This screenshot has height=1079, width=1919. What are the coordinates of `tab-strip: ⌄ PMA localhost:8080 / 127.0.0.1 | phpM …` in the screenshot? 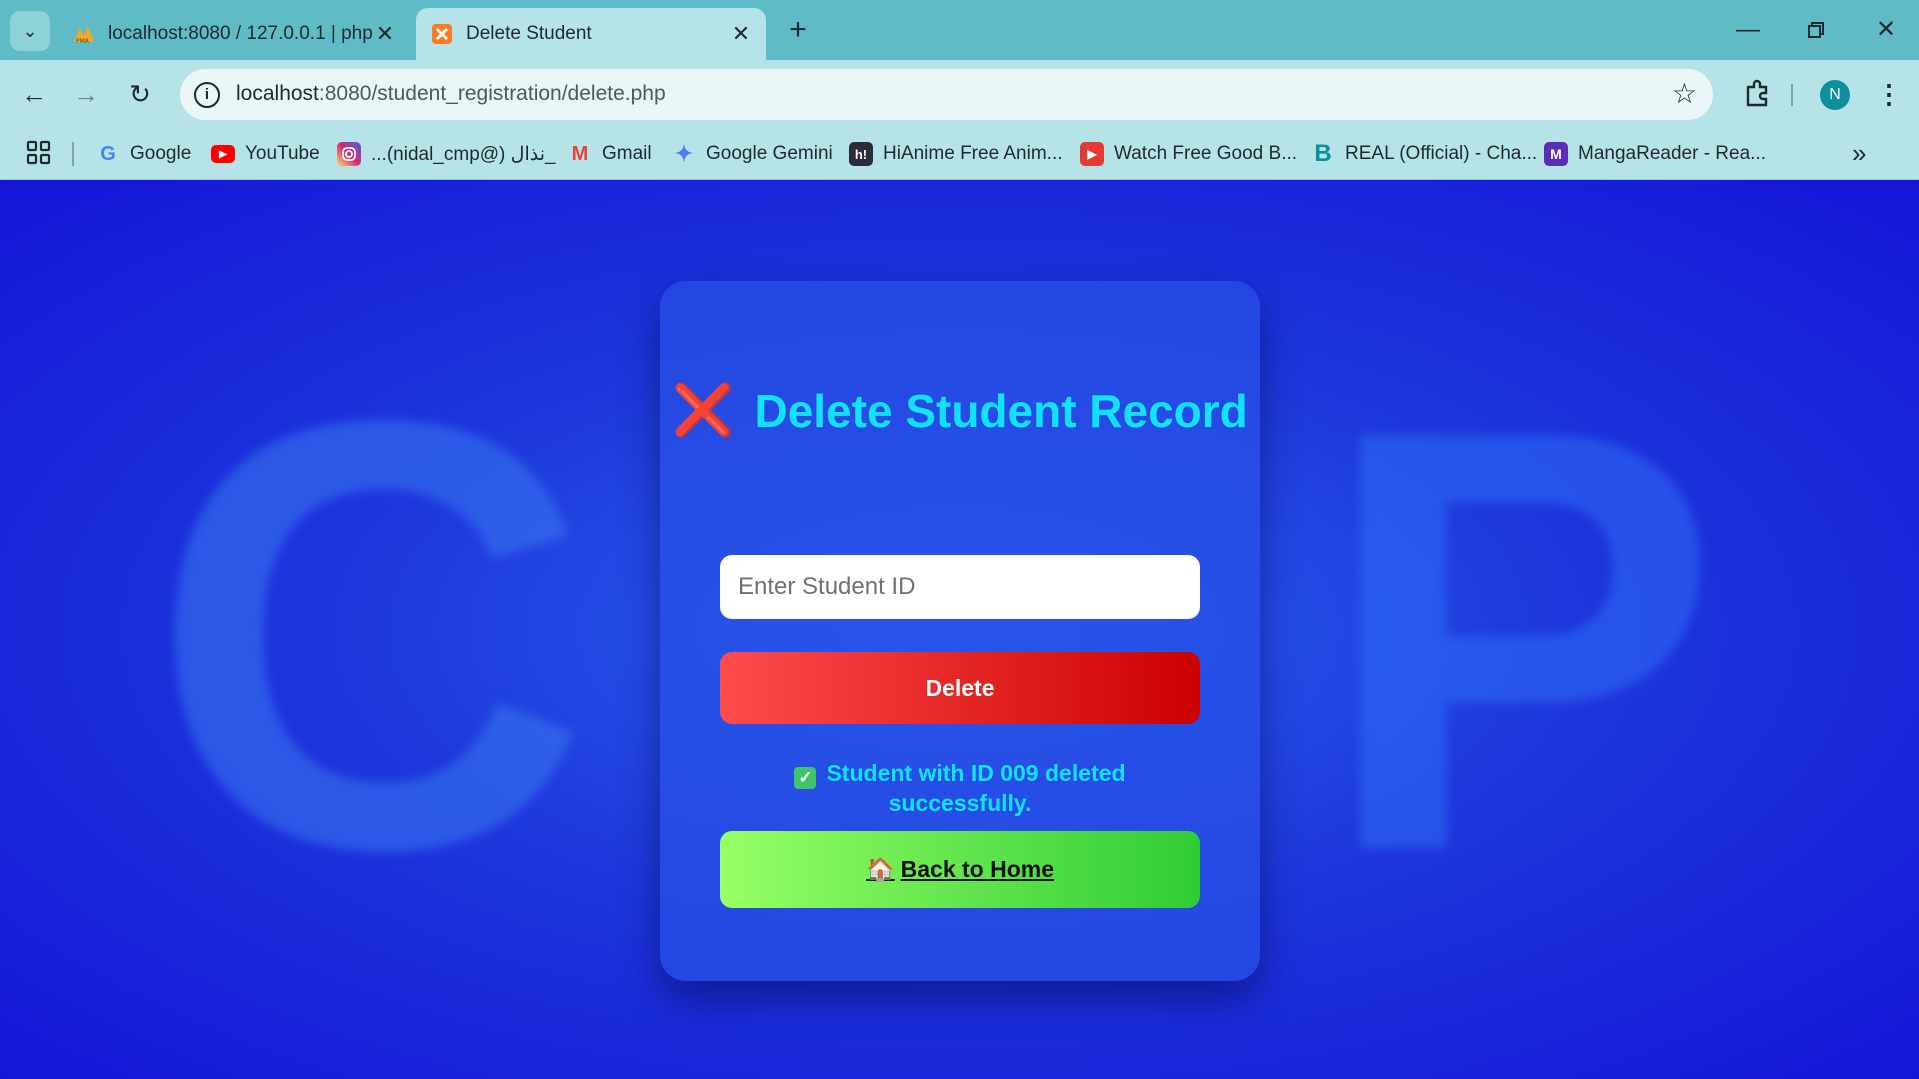 It's located at (959, 30).